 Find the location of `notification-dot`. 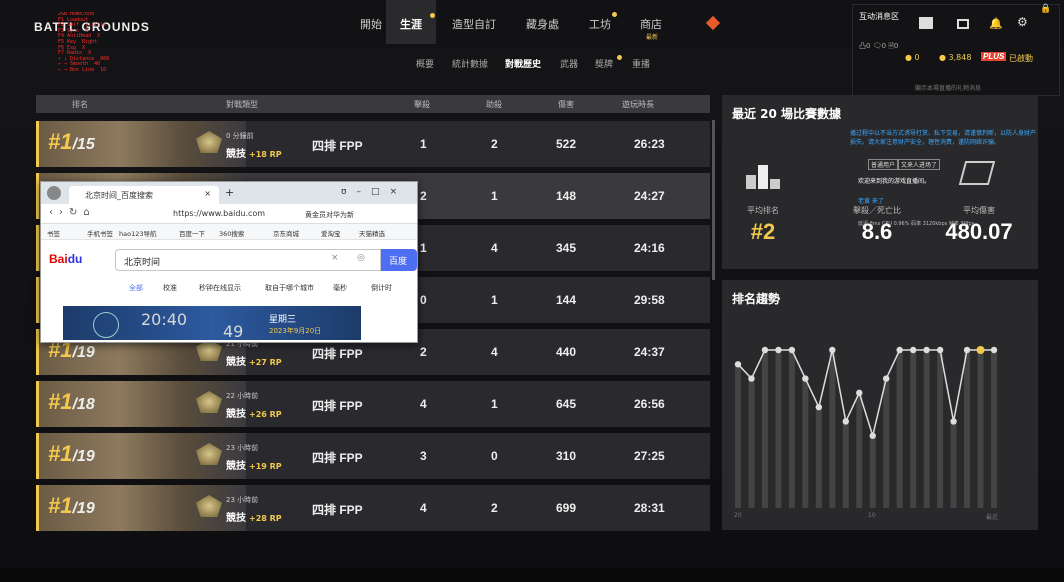

notification-dot is located at coordinates (619, 57).